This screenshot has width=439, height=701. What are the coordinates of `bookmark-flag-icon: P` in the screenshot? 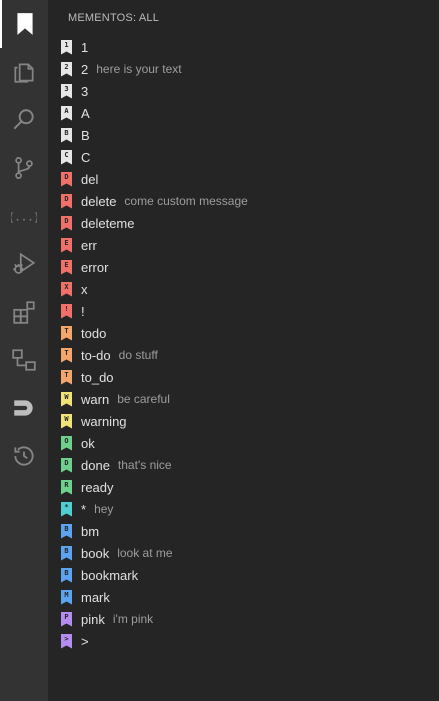 It's located at (66, 619).